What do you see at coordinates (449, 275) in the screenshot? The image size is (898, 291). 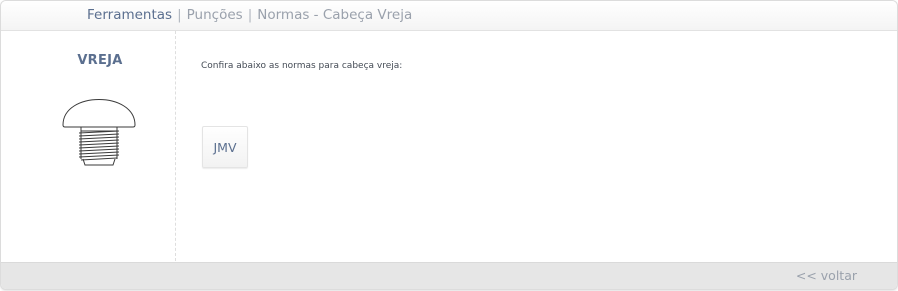 I see `footer-bar: << voltar` at bounding box center [449, 275].